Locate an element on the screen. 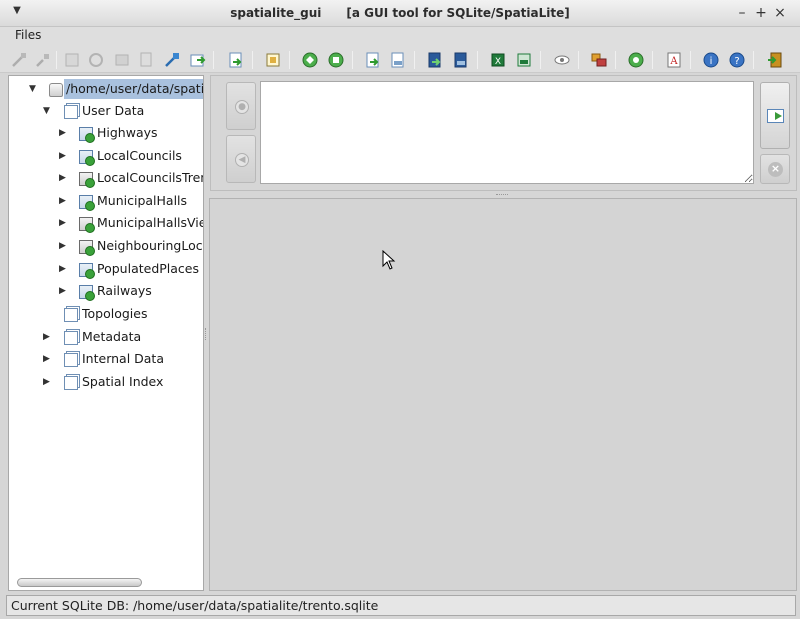  tree-label: MunicipalHalls is located at coordinates (142, 201).